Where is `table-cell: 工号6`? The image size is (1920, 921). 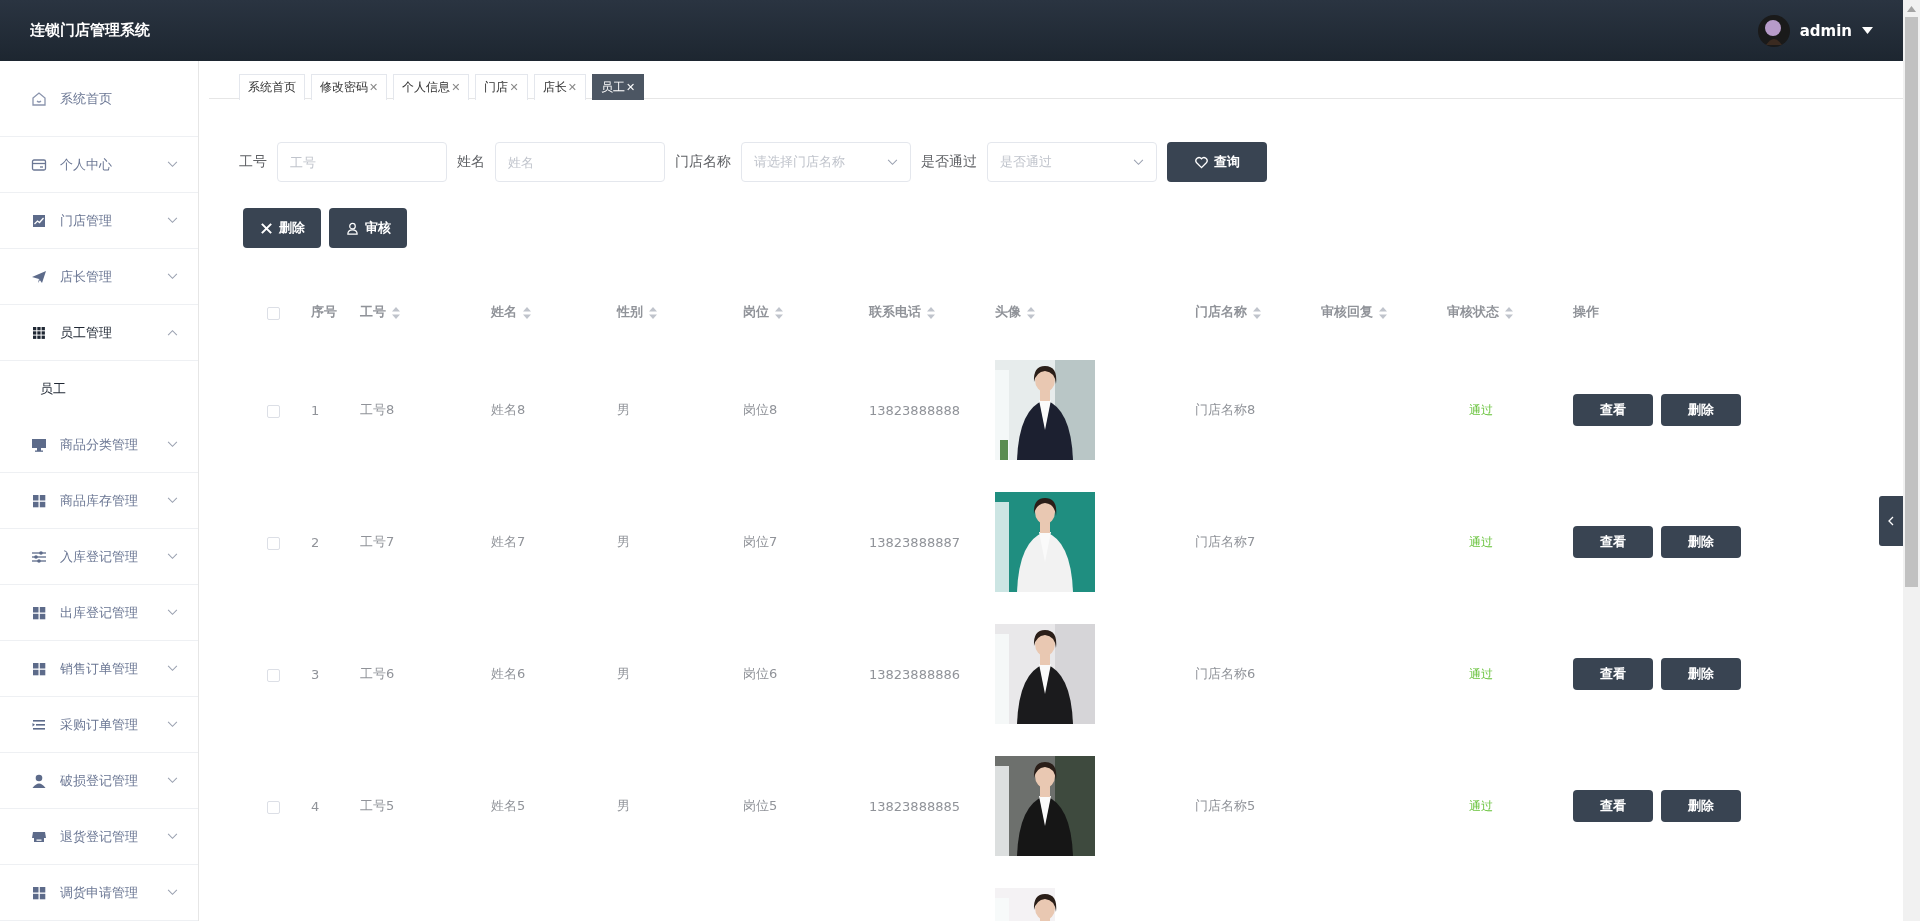 table-cell: 工号6 is located at coordinates (377, 673).